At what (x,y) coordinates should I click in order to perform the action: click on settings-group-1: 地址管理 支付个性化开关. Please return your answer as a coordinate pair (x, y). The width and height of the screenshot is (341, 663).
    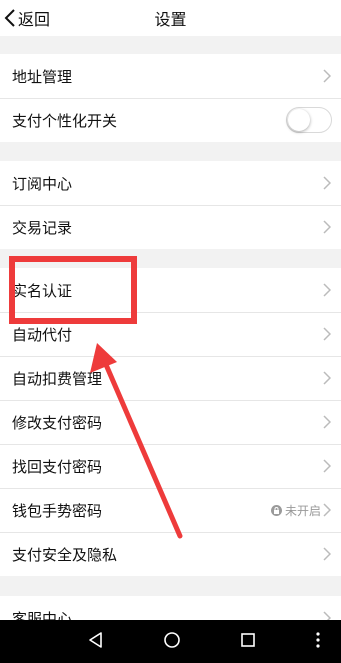
    Looking at the image, I should click on (170, 98).